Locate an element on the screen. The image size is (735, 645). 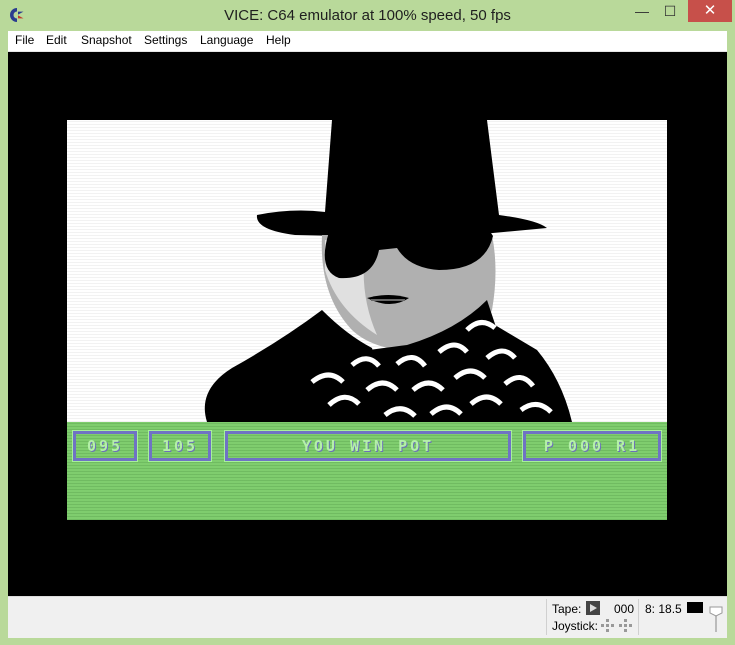
drive-led-icon is located at coordinates (695, 607).